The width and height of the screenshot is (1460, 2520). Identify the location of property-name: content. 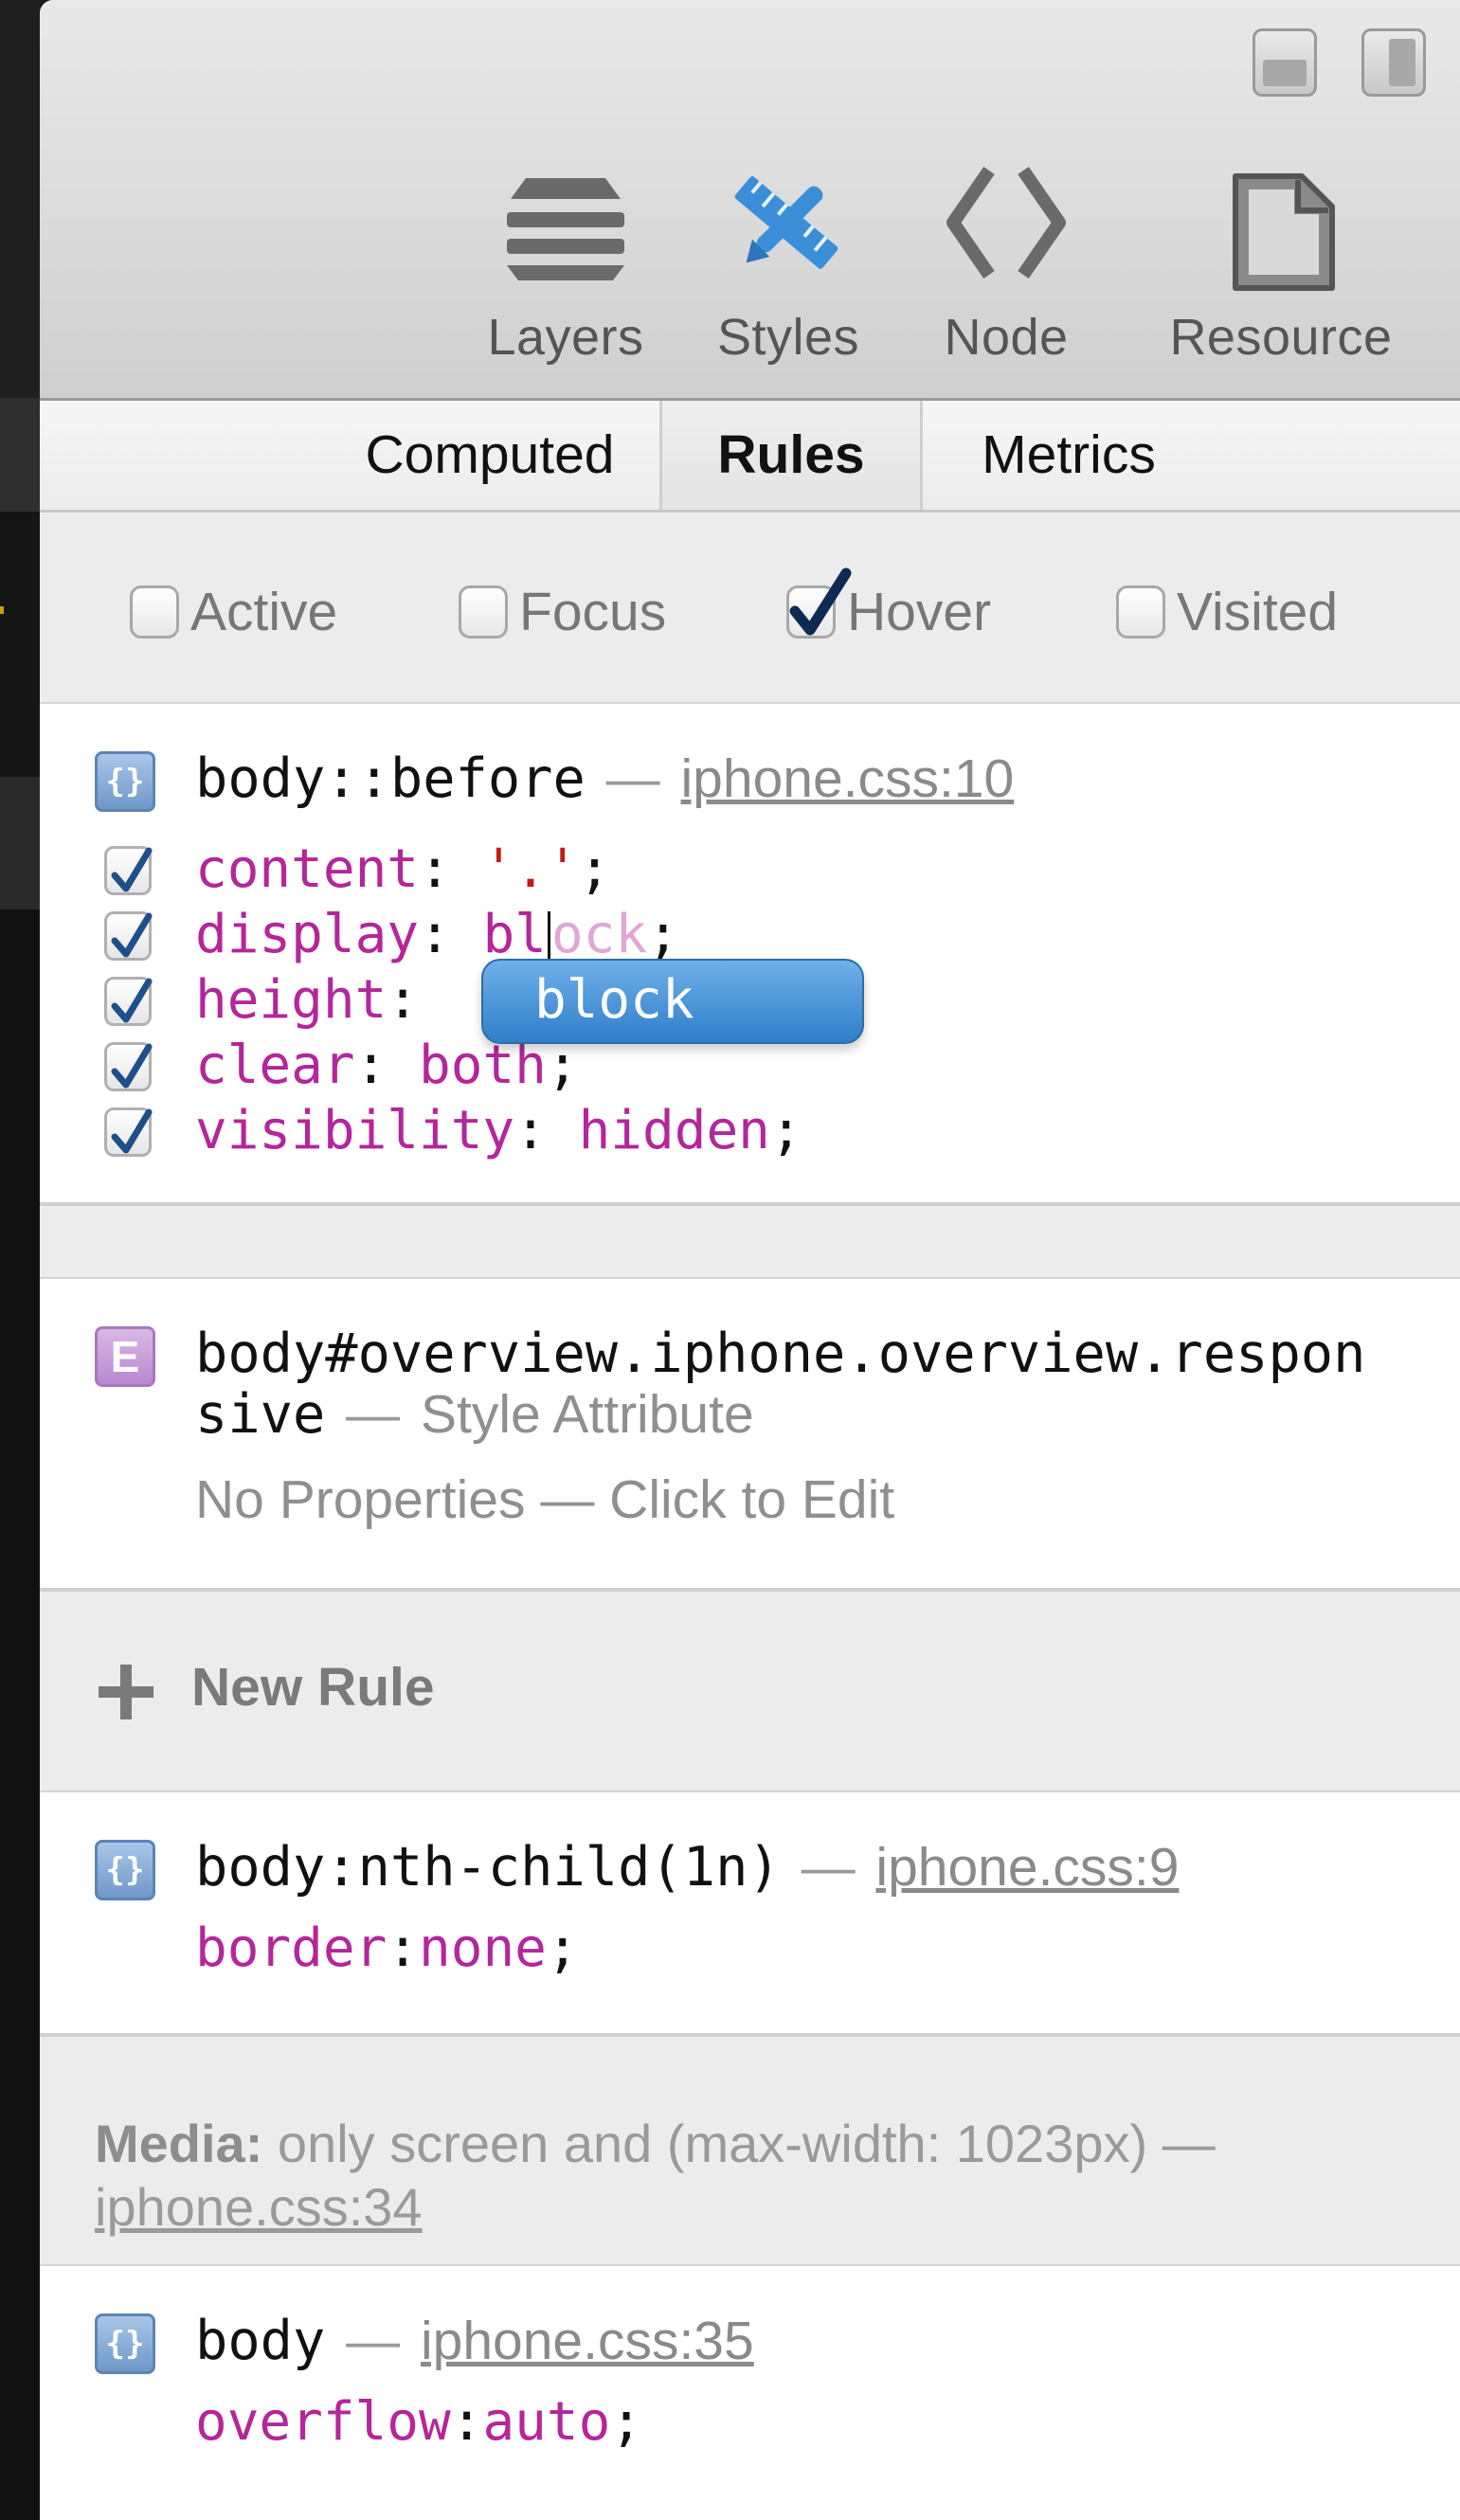
(307, 869).